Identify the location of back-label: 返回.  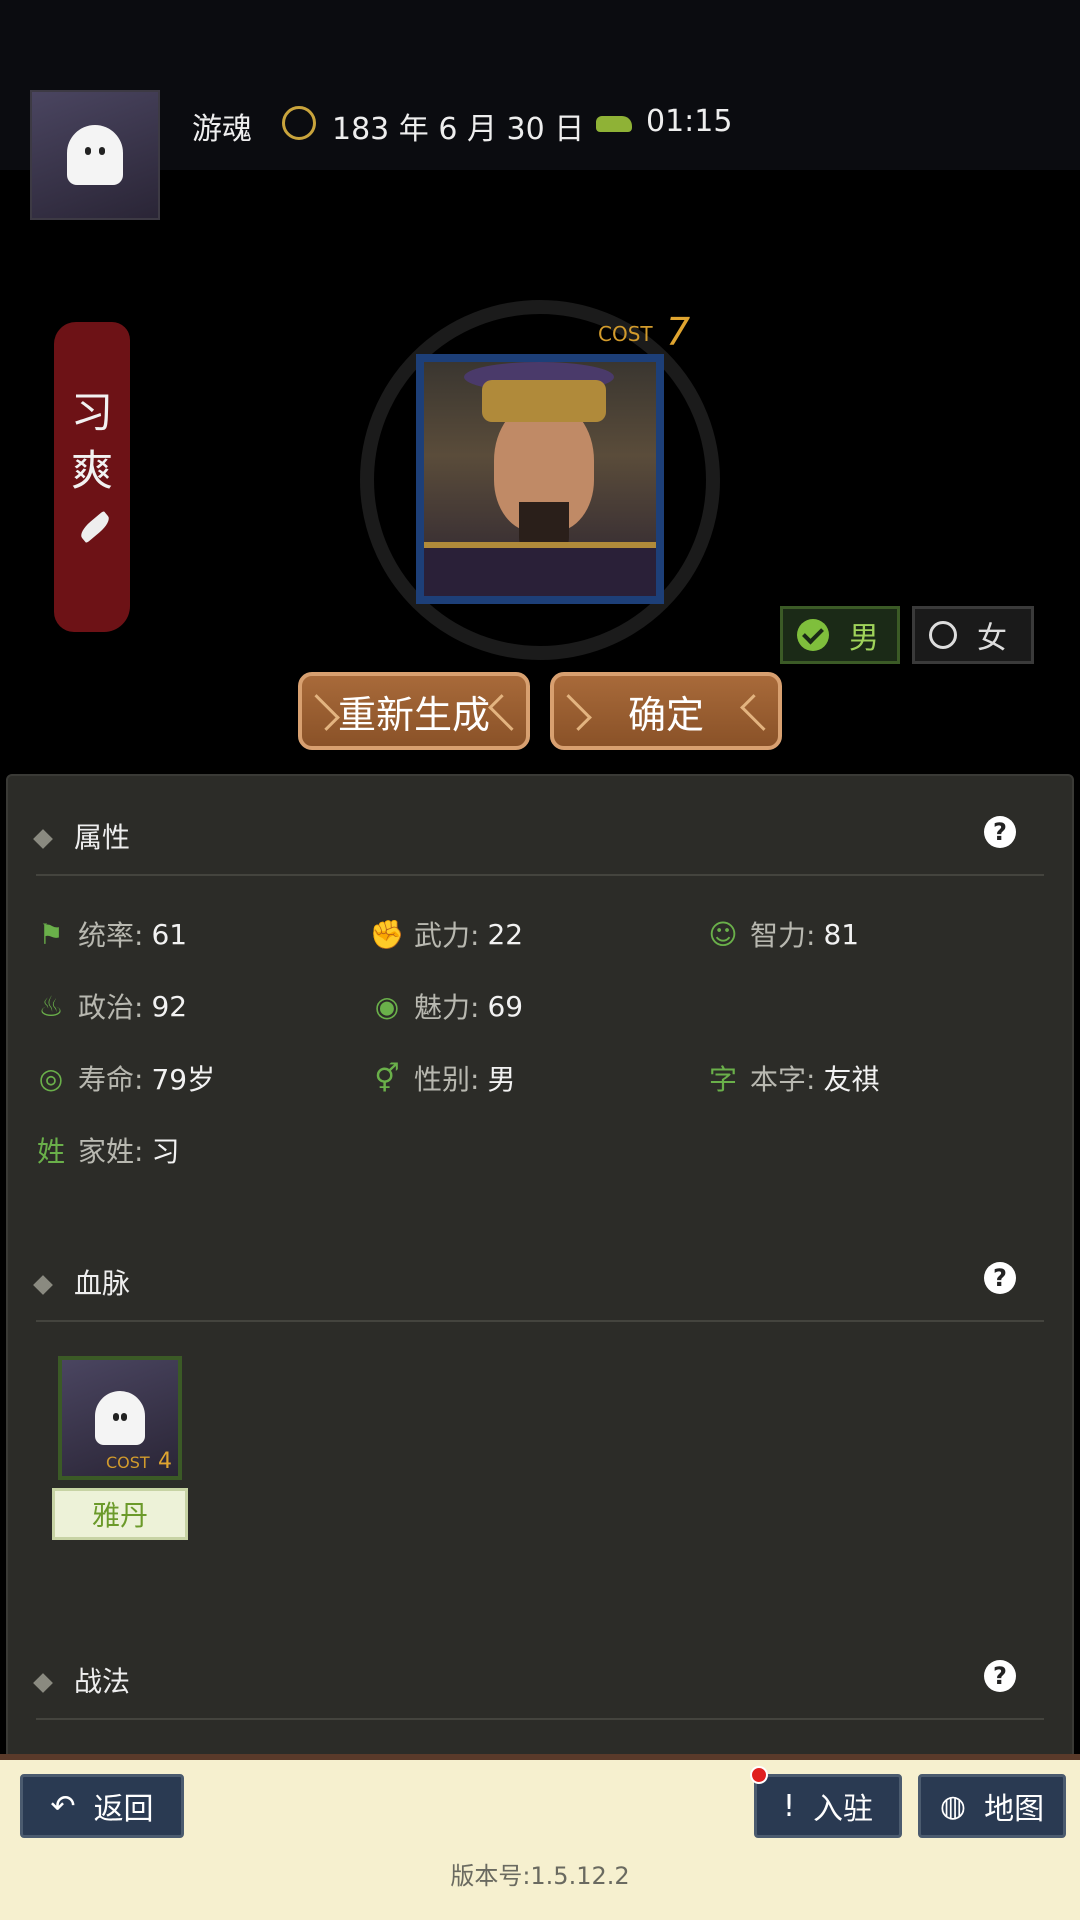
(123, 1809).